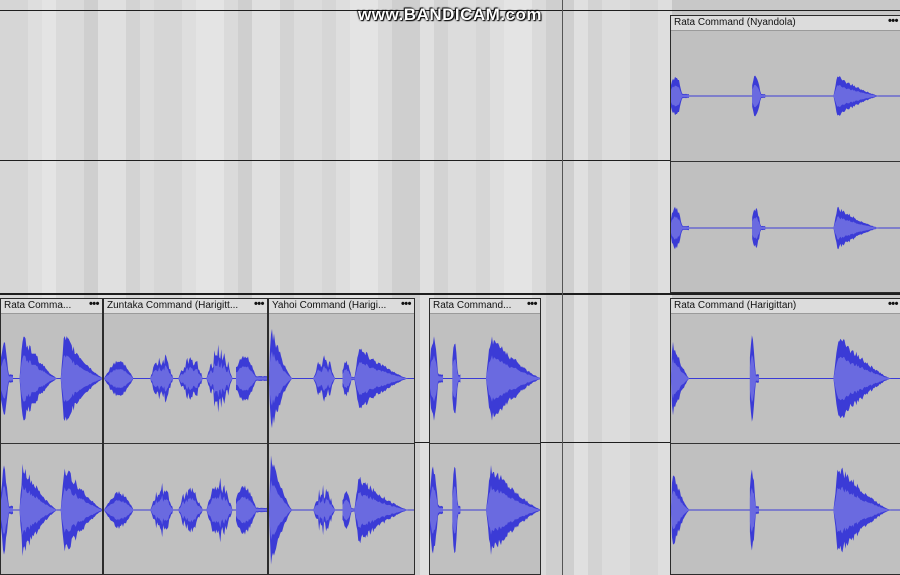 This screenshot has width=900, height=575. I want to click on clip-yahoi-command: Yahoi Command (Harigi... •••, so click(341, 436).